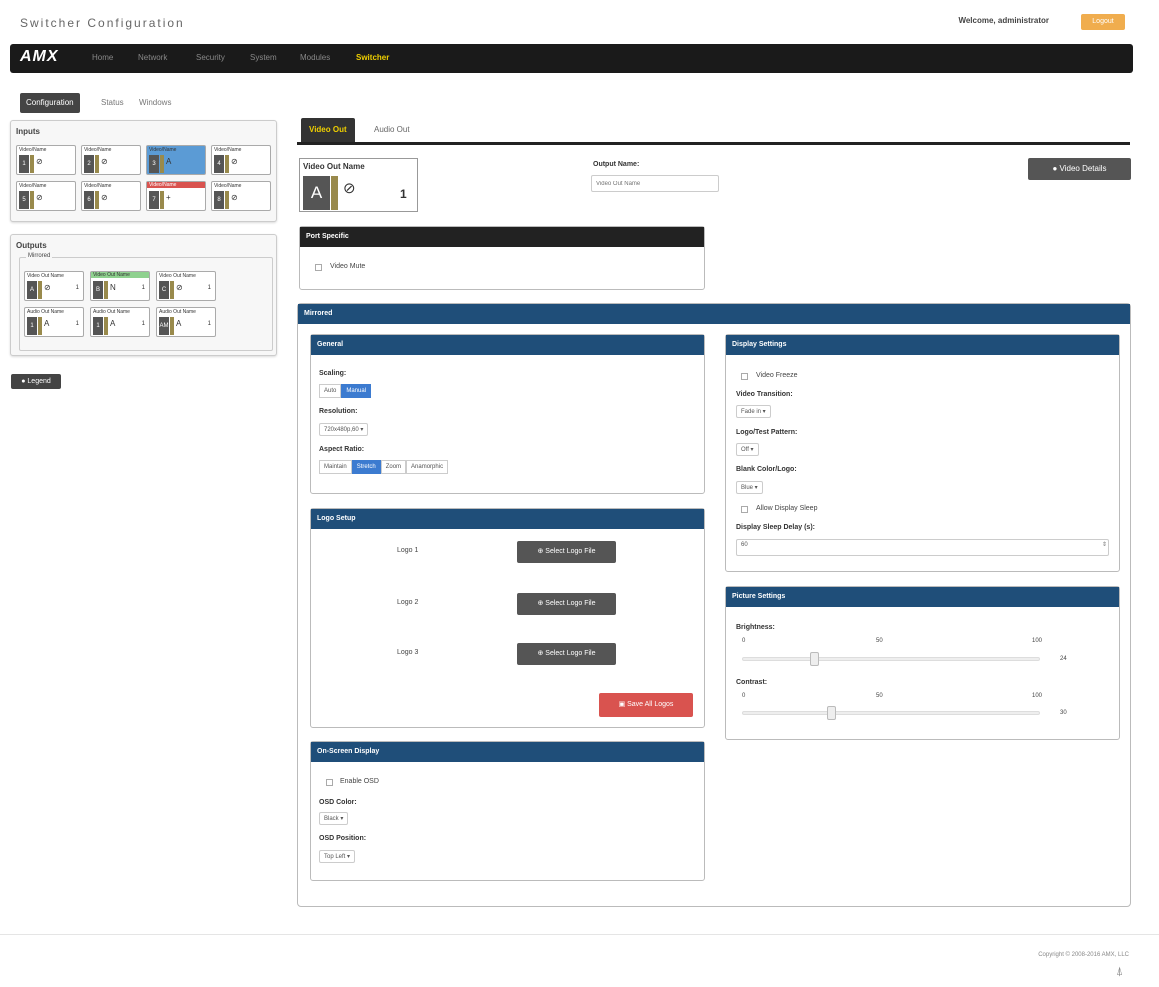  Describe the element at coordinates (891, 713) in the screenshot. I see `contrast-slider-track` at that location.